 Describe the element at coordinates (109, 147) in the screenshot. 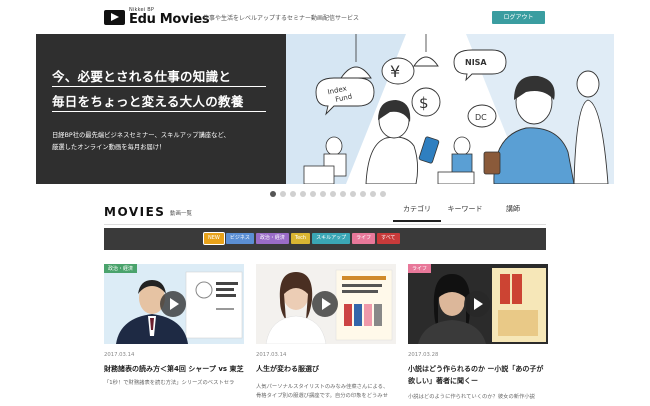

I see `hero-description-2: 厳選したオンライン動画を毎月お届け！` at that location.